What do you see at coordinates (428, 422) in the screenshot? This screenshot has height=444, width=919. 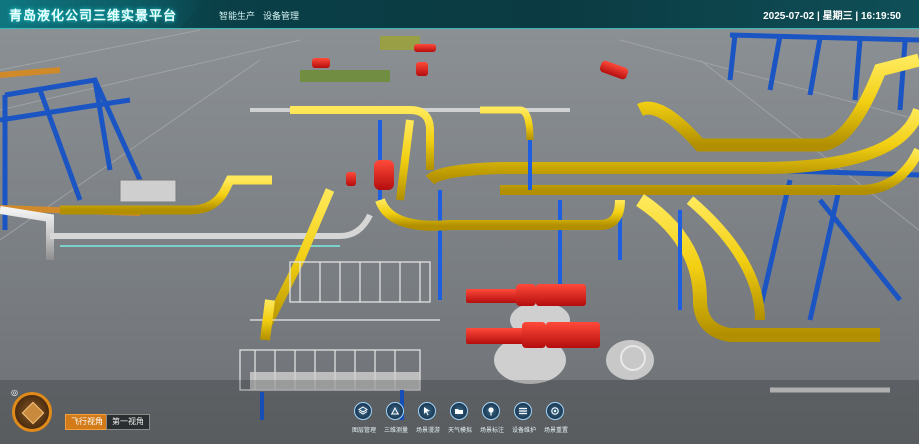 I see `tool-scene-roaming: 场景漫游` at bounding box center [428, 422].